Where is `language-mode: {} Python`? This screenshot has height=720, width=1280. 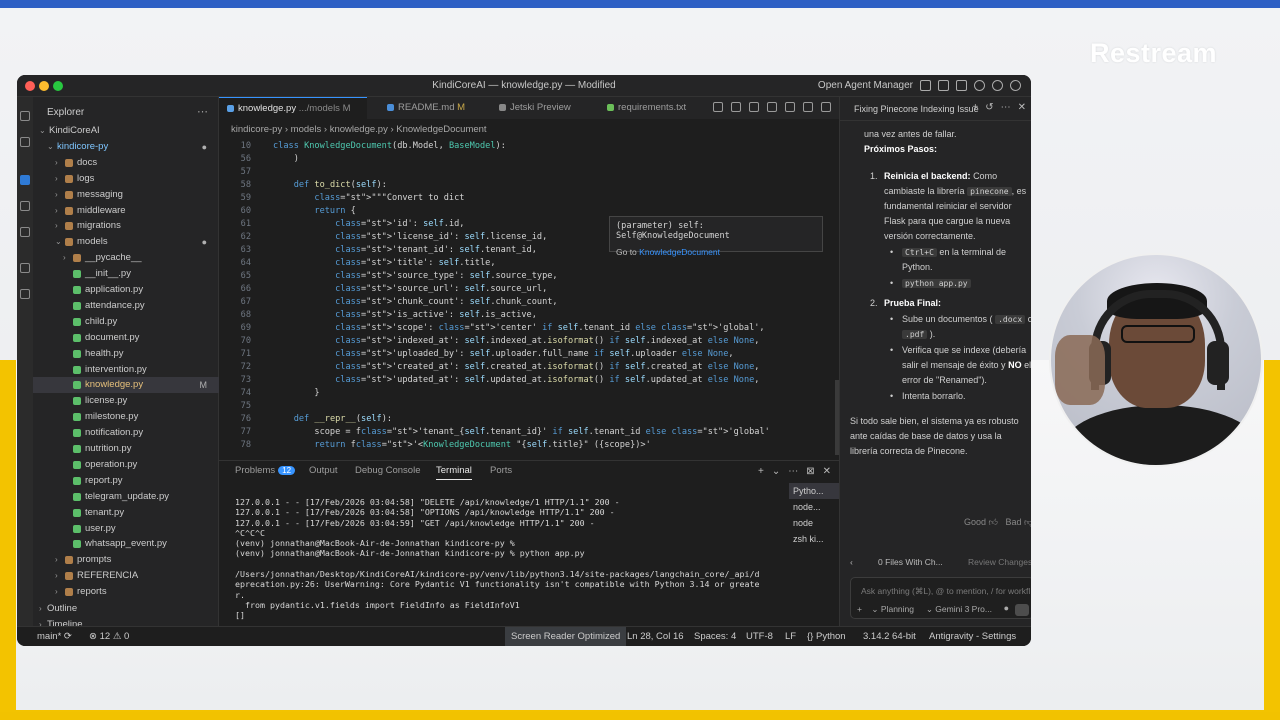
language-mode: {} Python is located at coordinates (826, 636).